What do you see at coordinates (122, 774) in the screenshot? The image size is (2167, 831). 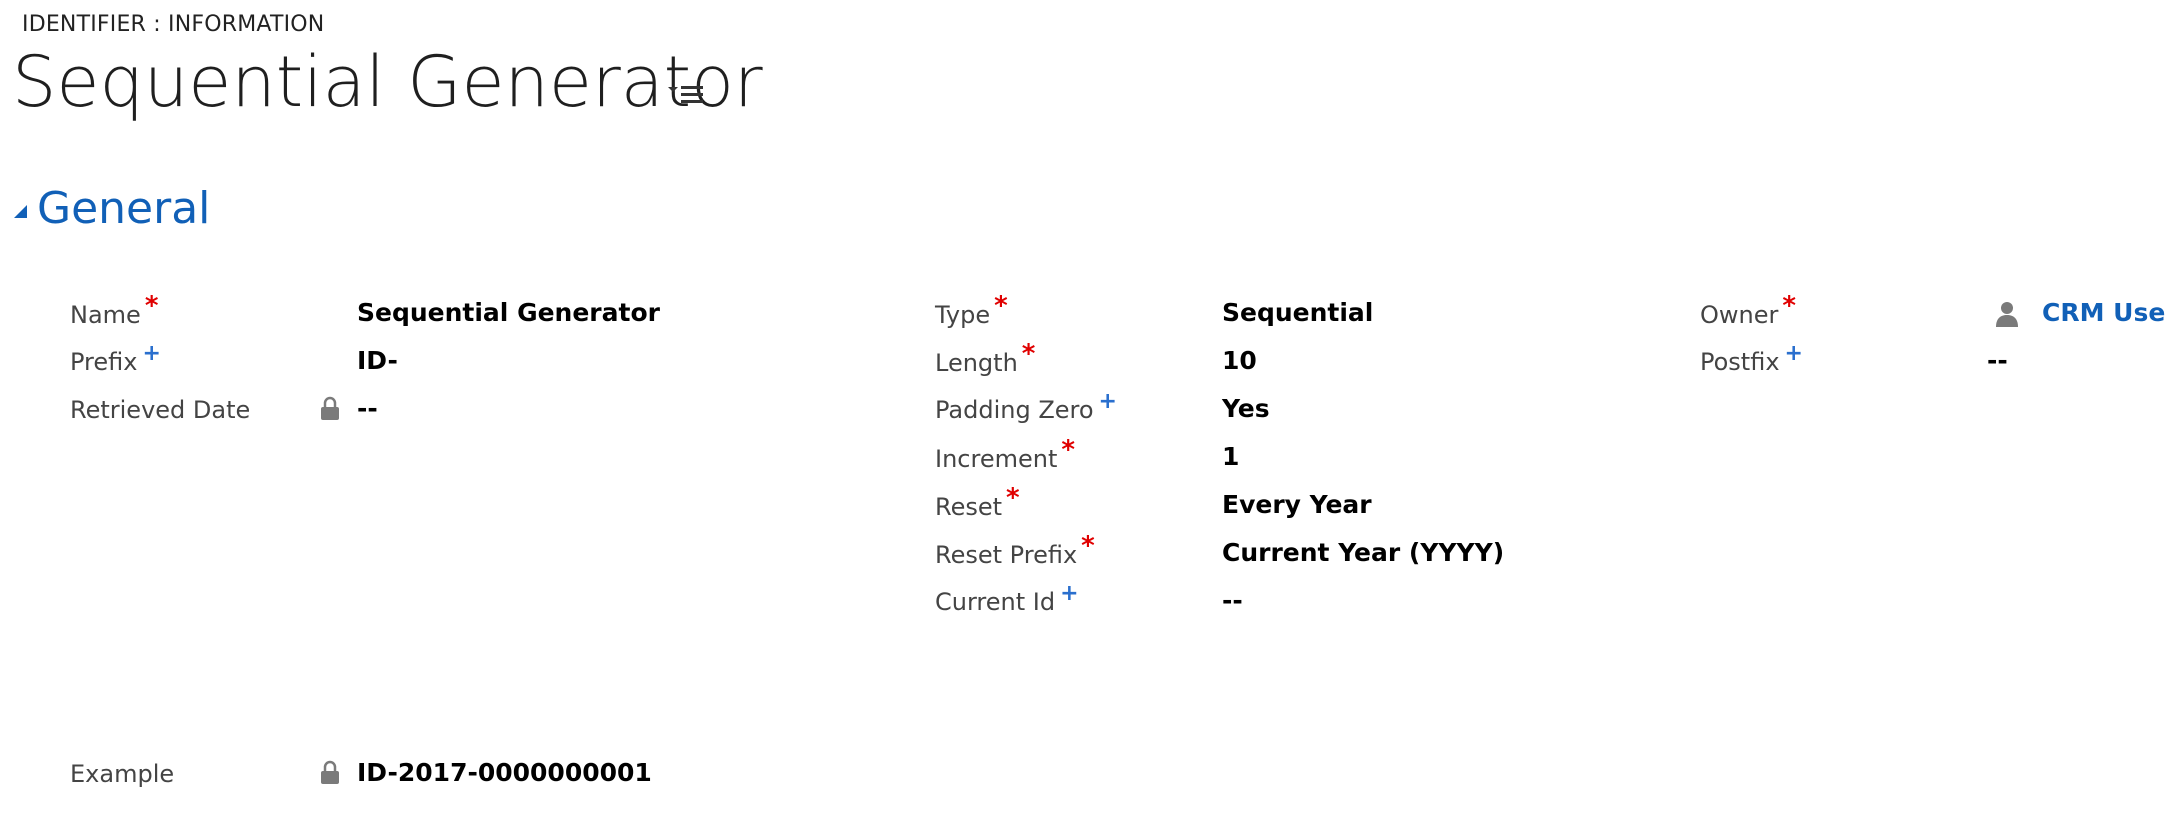 I see `field-label-example: Example` at bounding box center [122, 774].